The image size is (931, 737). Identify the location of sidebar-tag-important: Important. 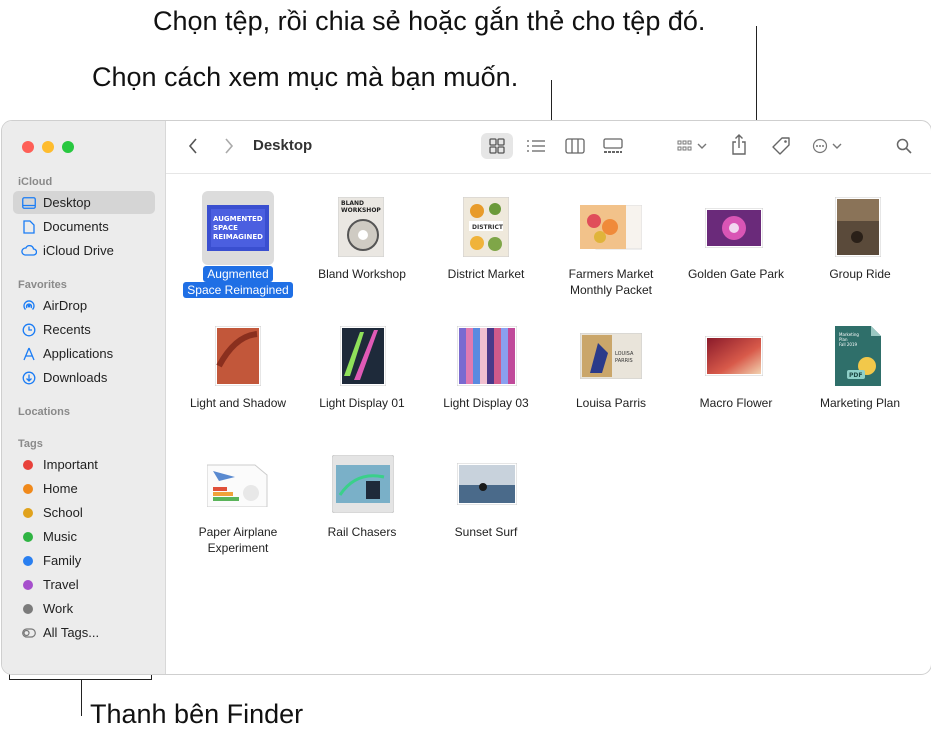
(84, 464).